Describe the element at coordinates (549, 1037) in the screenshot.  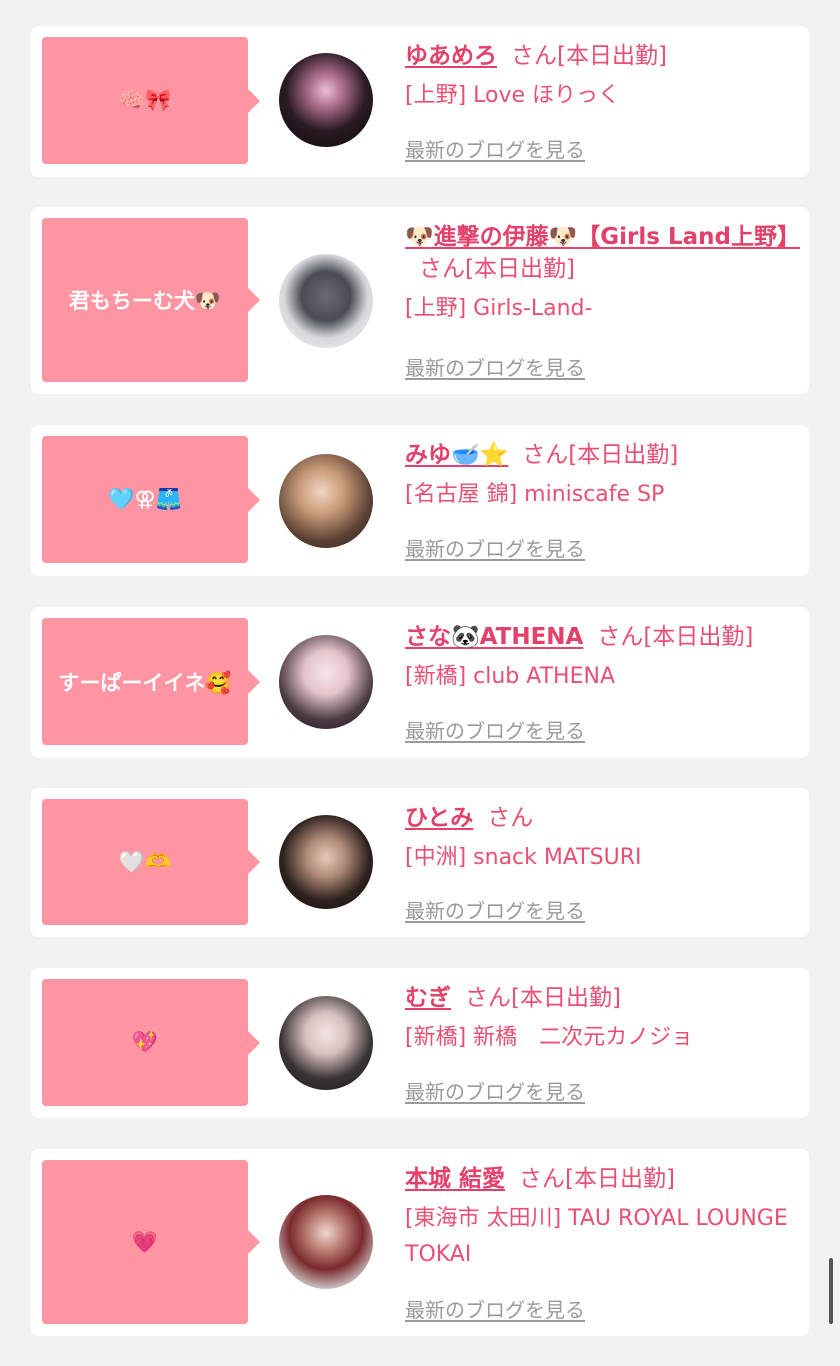
I see `shop-name: [新橋] 新橋 二次元カノジョ` at that location.